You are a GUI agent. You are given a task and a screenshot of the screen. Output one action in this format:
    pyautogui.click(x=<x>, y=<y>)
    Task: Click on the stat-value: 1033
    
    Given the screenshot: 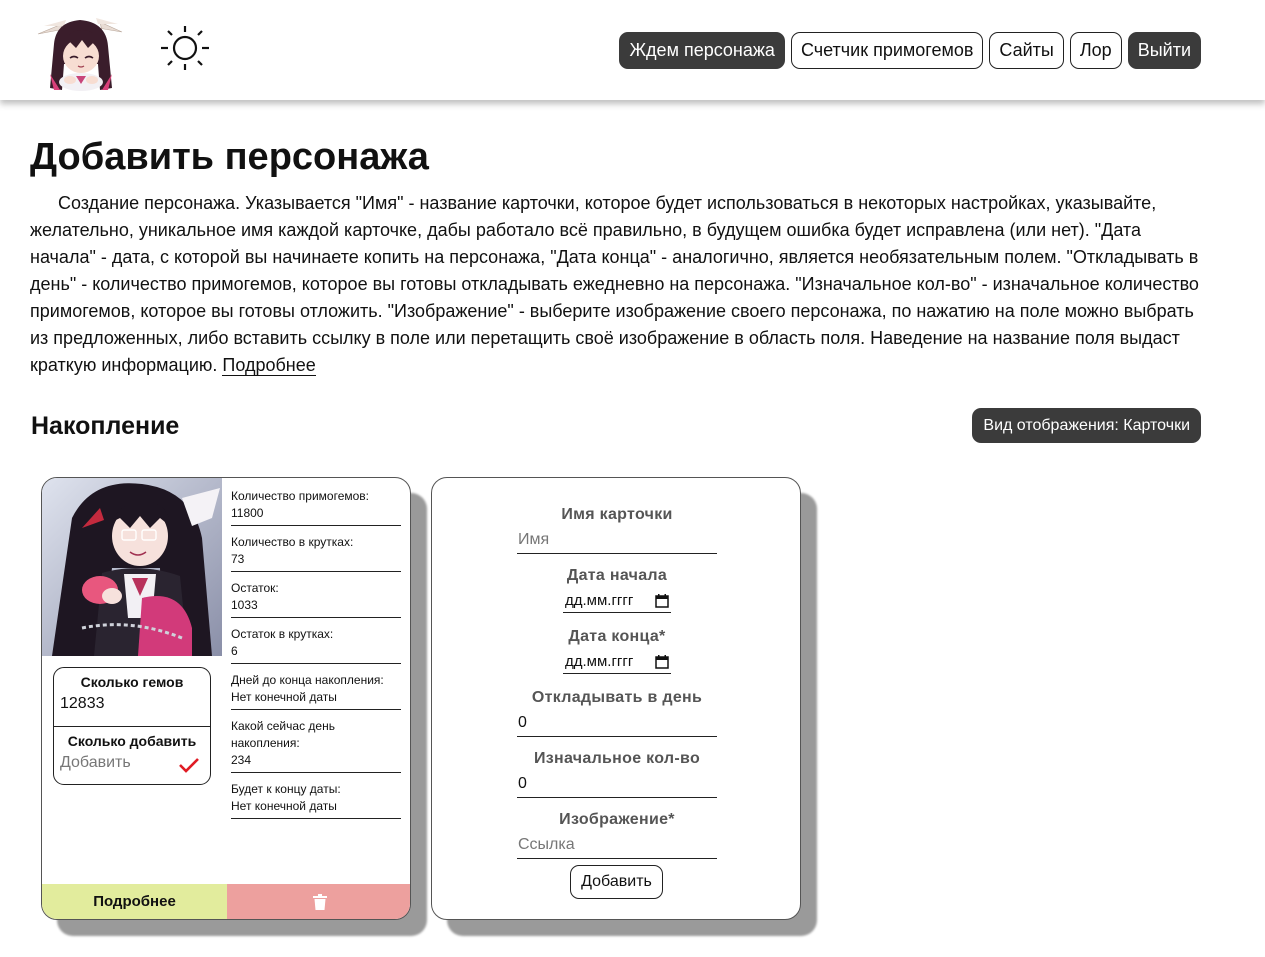 What is the action you would take?
    pyautogui.click(x=244, y=605)
    